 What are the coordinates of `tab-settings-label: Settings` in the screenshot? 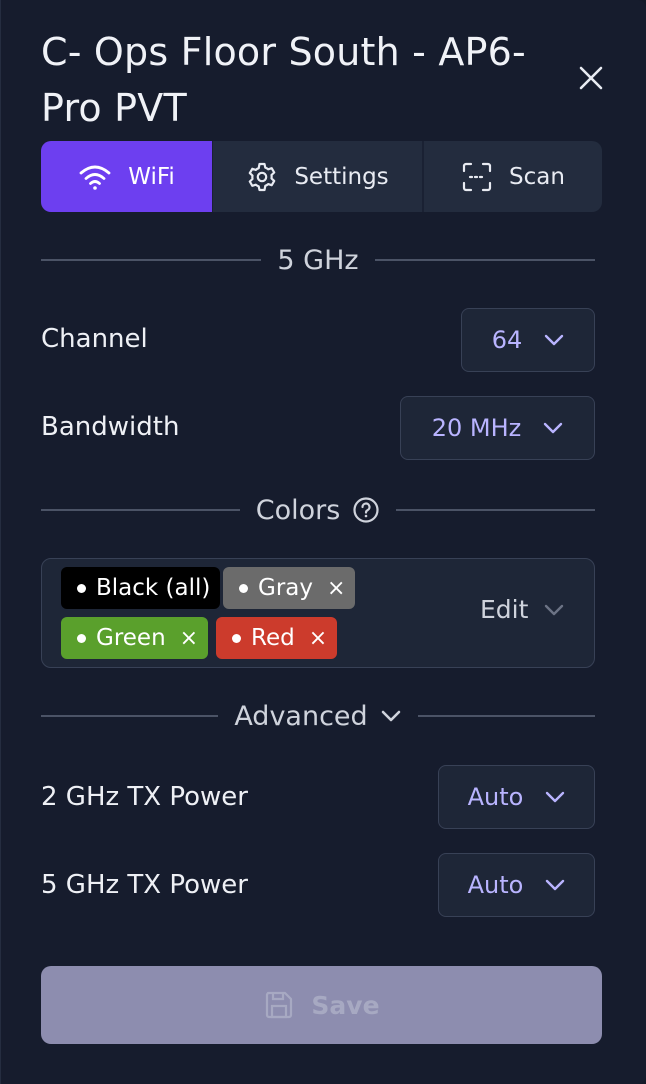 It's located at (341, 176).